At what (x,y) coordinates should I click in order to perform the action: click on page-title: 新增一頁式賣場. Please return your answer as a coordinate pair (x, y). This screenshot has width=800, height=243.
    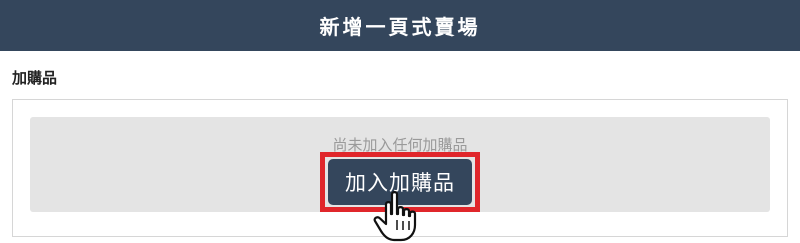
    Looking at the image, I should click on (400, 27).